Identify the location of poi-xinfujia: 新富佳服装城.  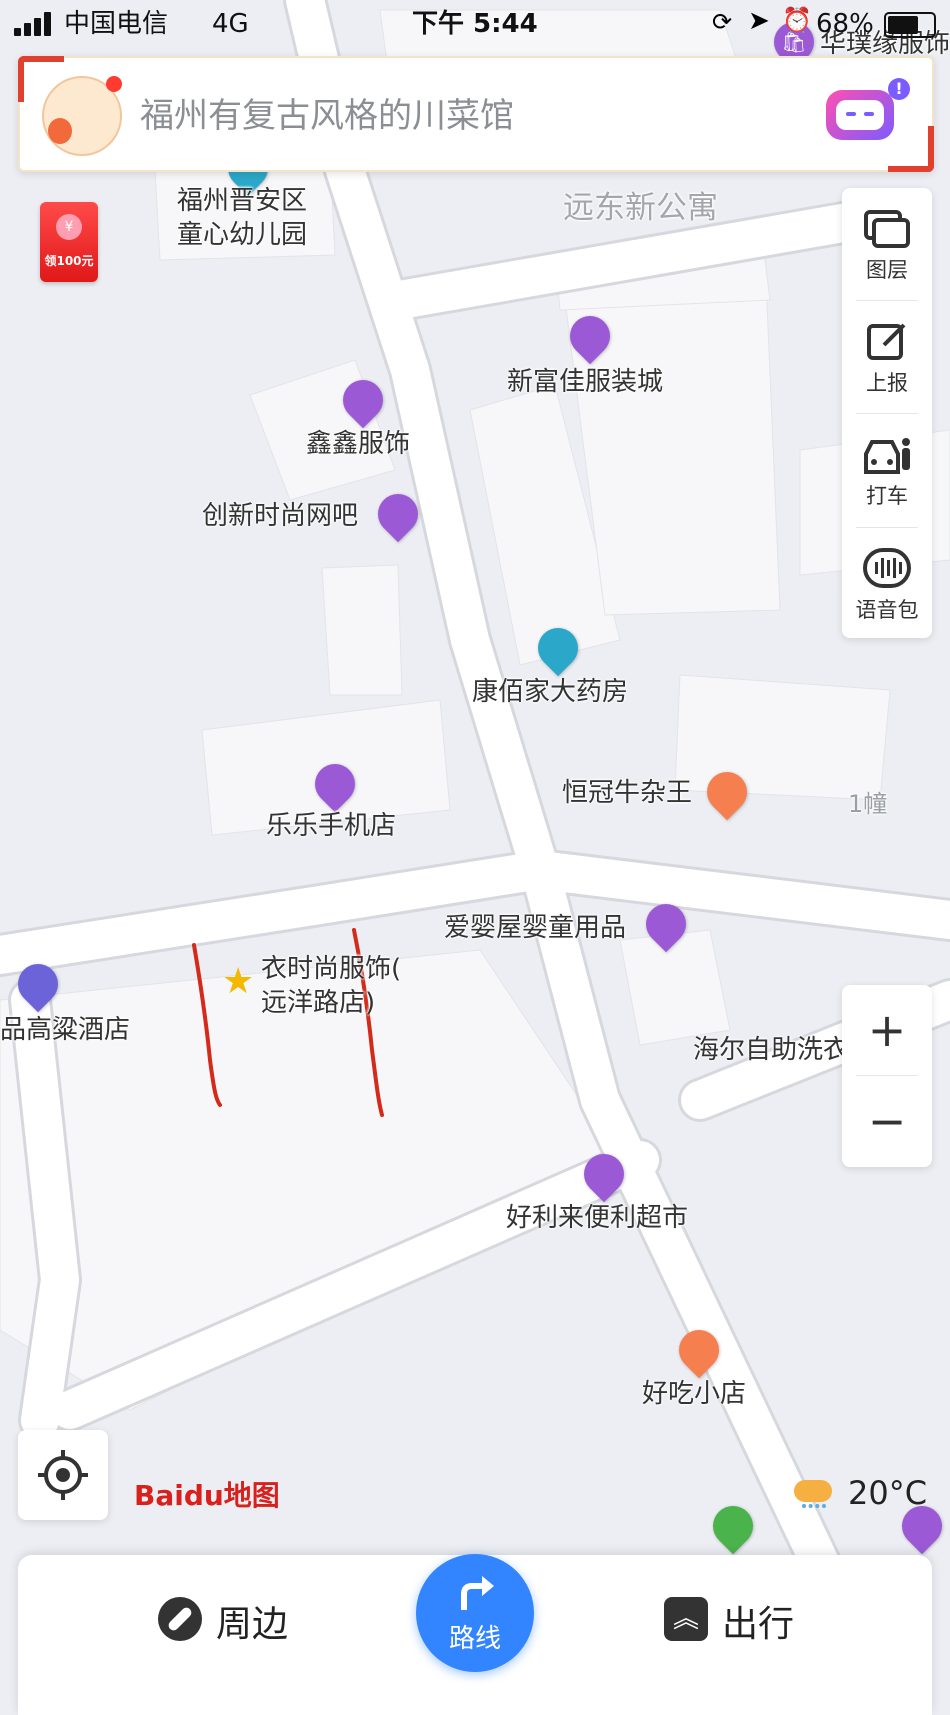
(585, 382).